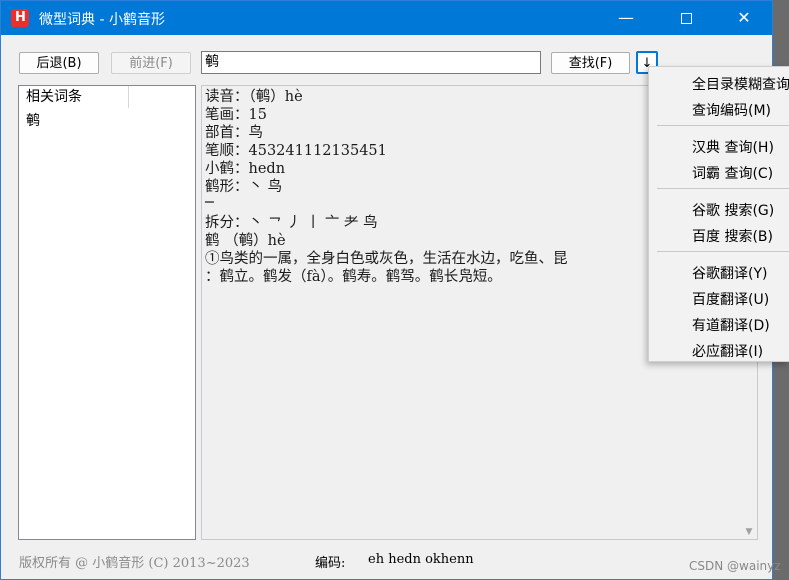 The width and height of the screenshot is (789, 580). I want to click on xiaohe-code-line: 小鹤：hedn, so click(245, 169).